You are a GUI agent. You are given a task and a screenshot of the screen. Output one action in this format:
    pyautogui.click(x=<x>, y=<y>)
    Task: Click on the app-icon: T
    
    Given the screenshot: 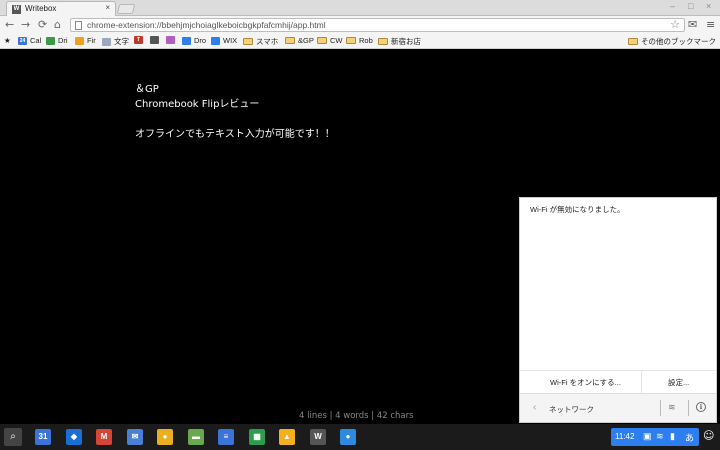 What is the action you would take?
    pyautogui.click(x=138, y=40)
    